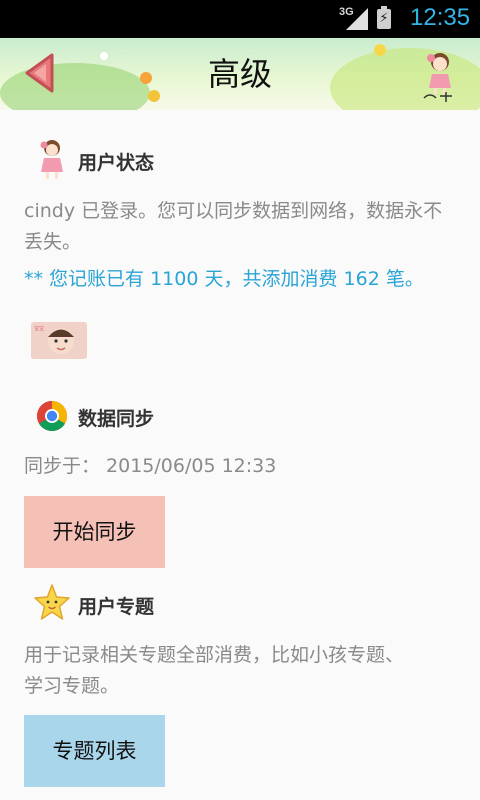 The width and height of the screenshot is (480, 800). What do you see at coordinates (214, 670) in the screenshot?
I see `topics-description-text: 用于记录相关专题全部消费，比如小孩专题、学习专题。` at bounding box center [214, 670].